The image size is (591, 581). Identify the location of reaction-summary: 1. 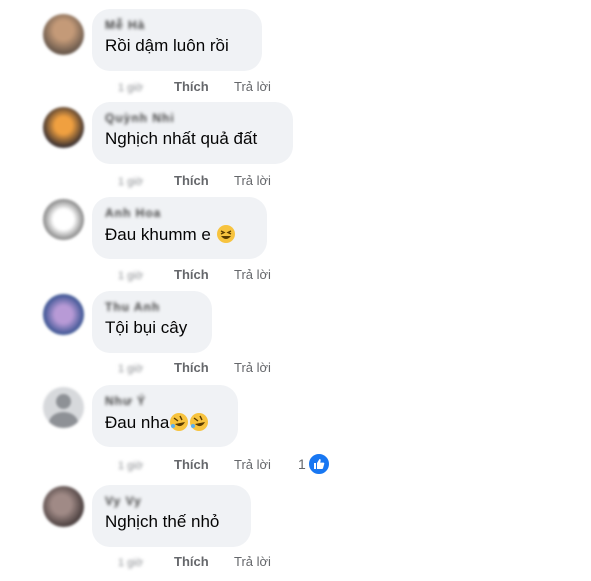
(314, 464).